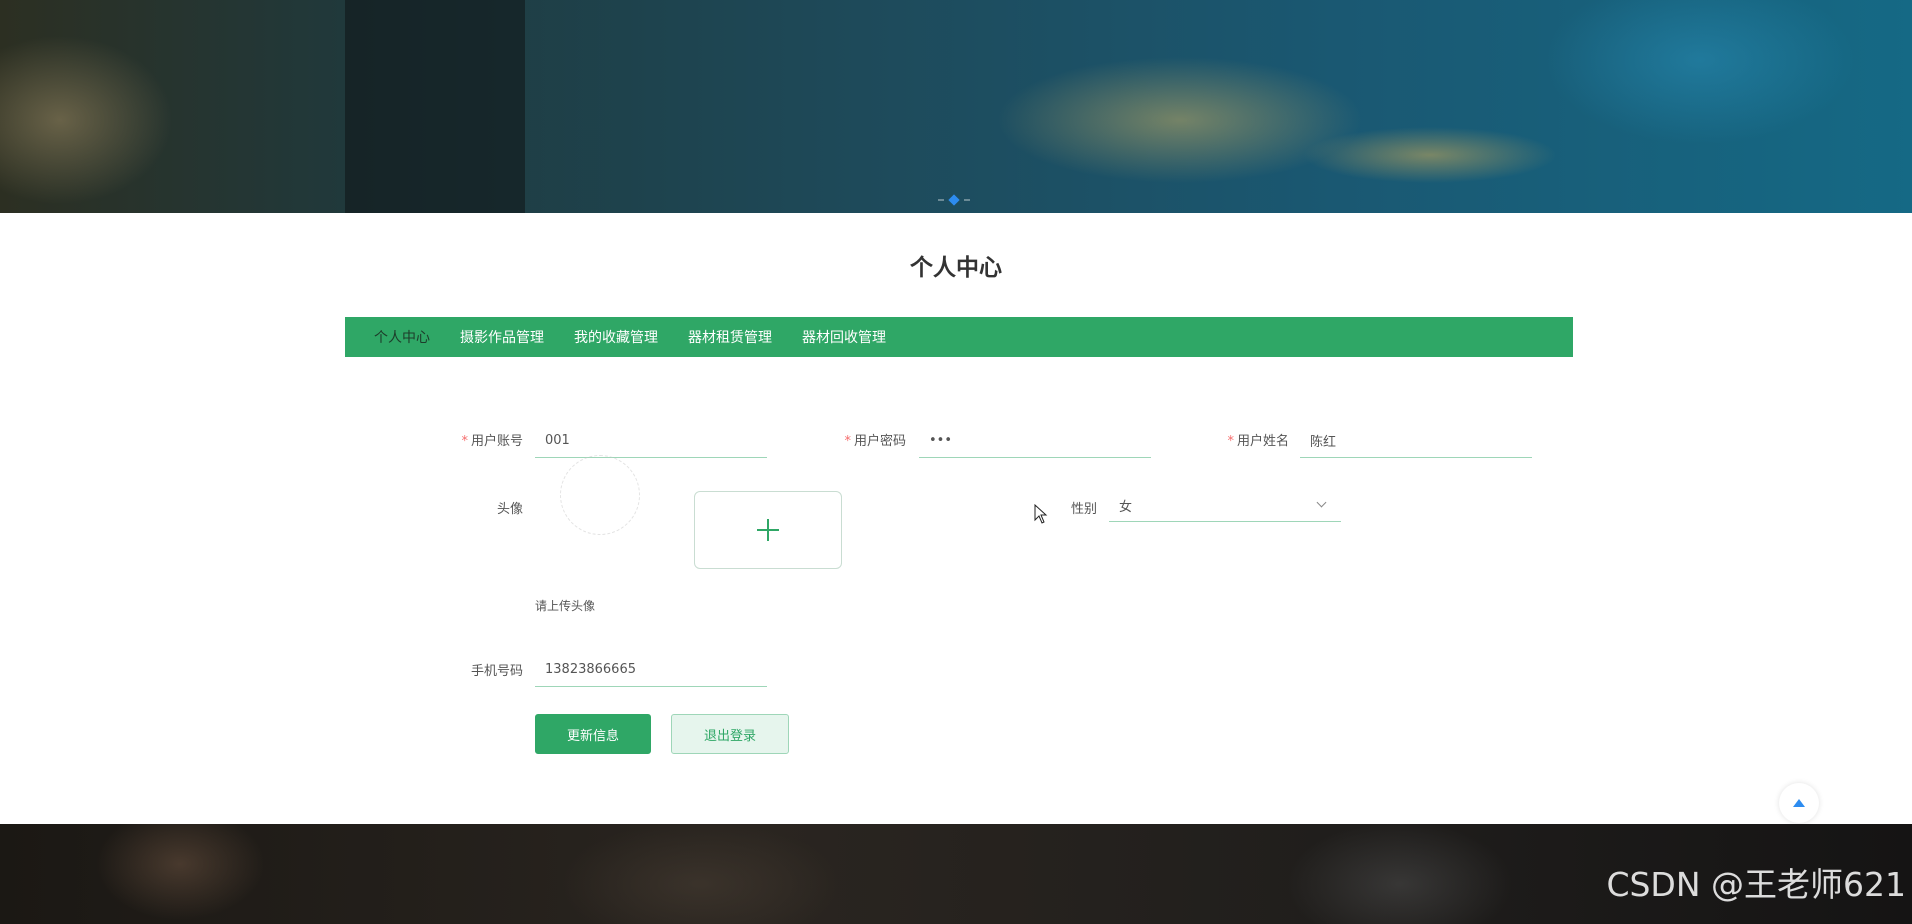 The width and height of the screenshot is (1912, 924). Describe the element at coordinates (1225, 506) in the screenshot. I see `gender-select: 女` at that location.